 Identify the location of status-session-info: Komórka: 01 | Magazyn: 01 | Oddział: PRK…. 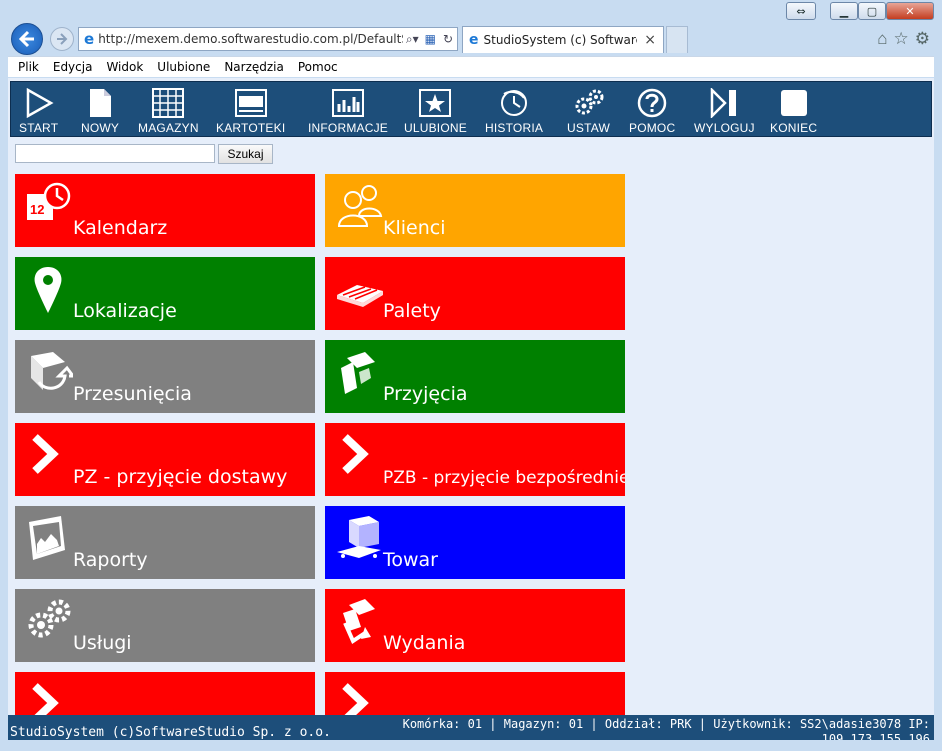
(666, 724).